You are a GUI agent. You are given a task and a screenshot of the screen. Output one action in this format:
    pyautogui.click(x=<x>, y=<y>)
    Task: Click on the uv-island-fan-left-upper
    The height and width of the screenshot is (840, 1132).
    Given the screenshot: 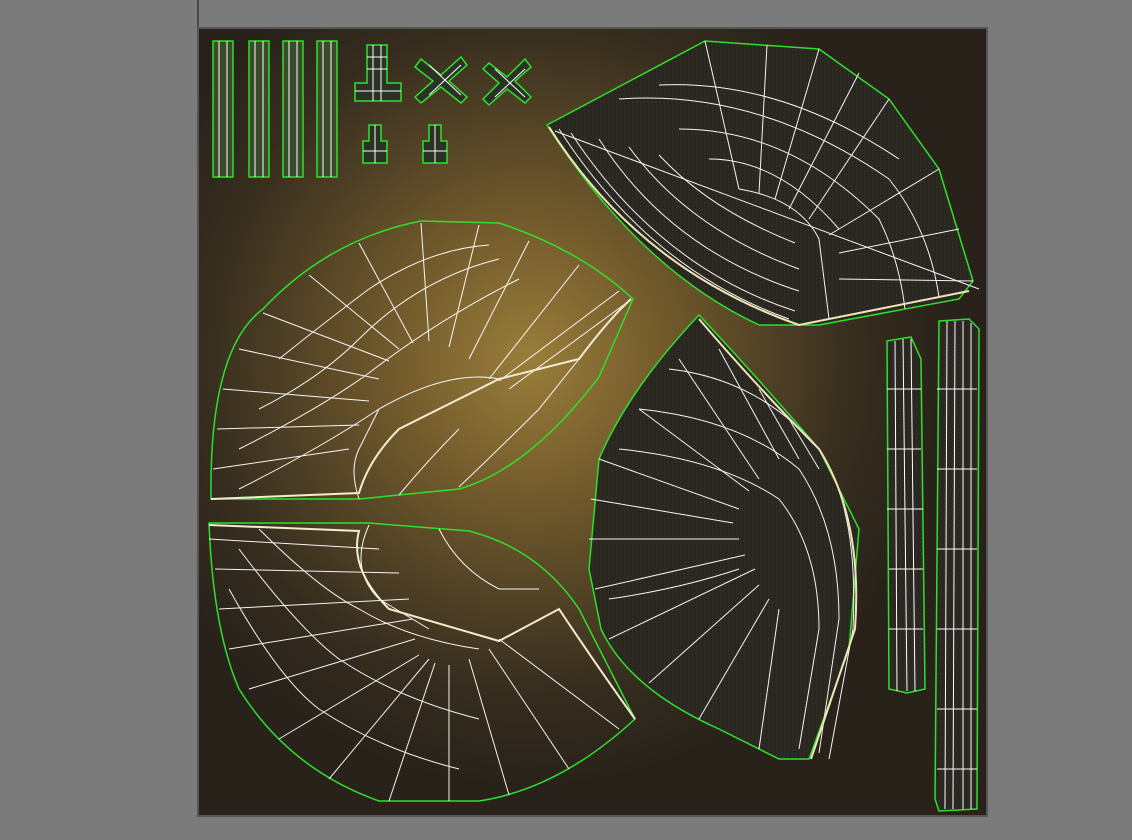 What is the action you would take?
    pyautogui.click(x=422, y=360)
    